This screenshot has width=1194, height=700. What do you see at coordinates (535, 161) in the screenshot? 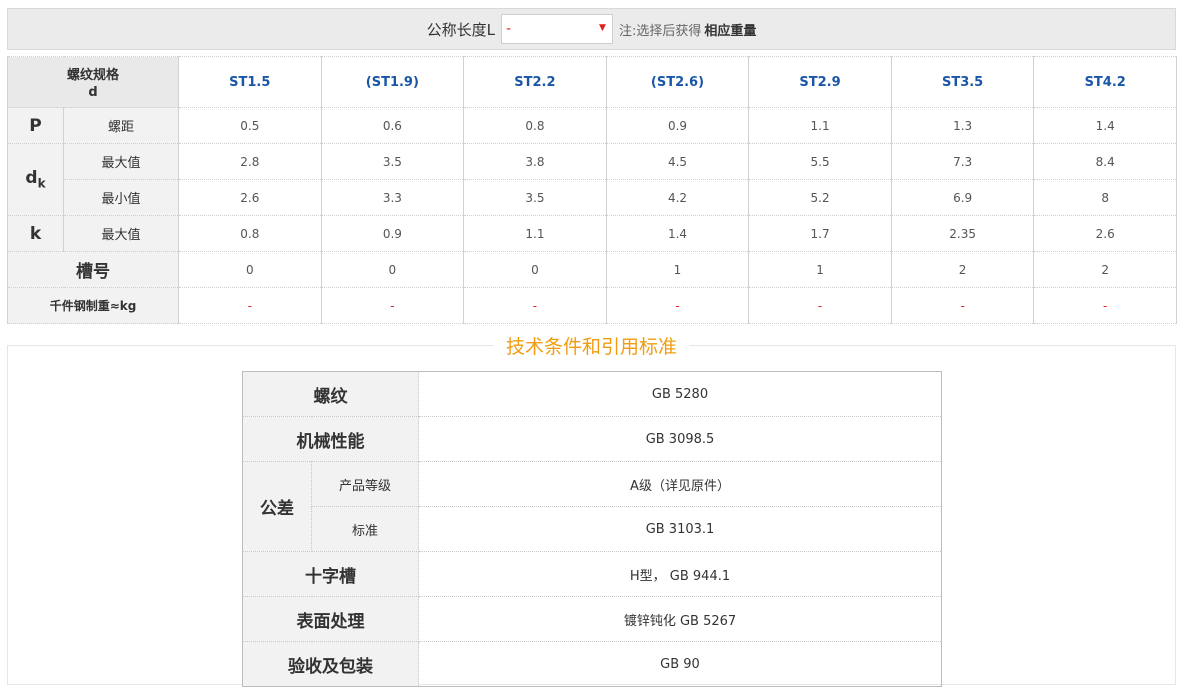
I see `table-cell: 3.8` at bounding box center [535, 161].